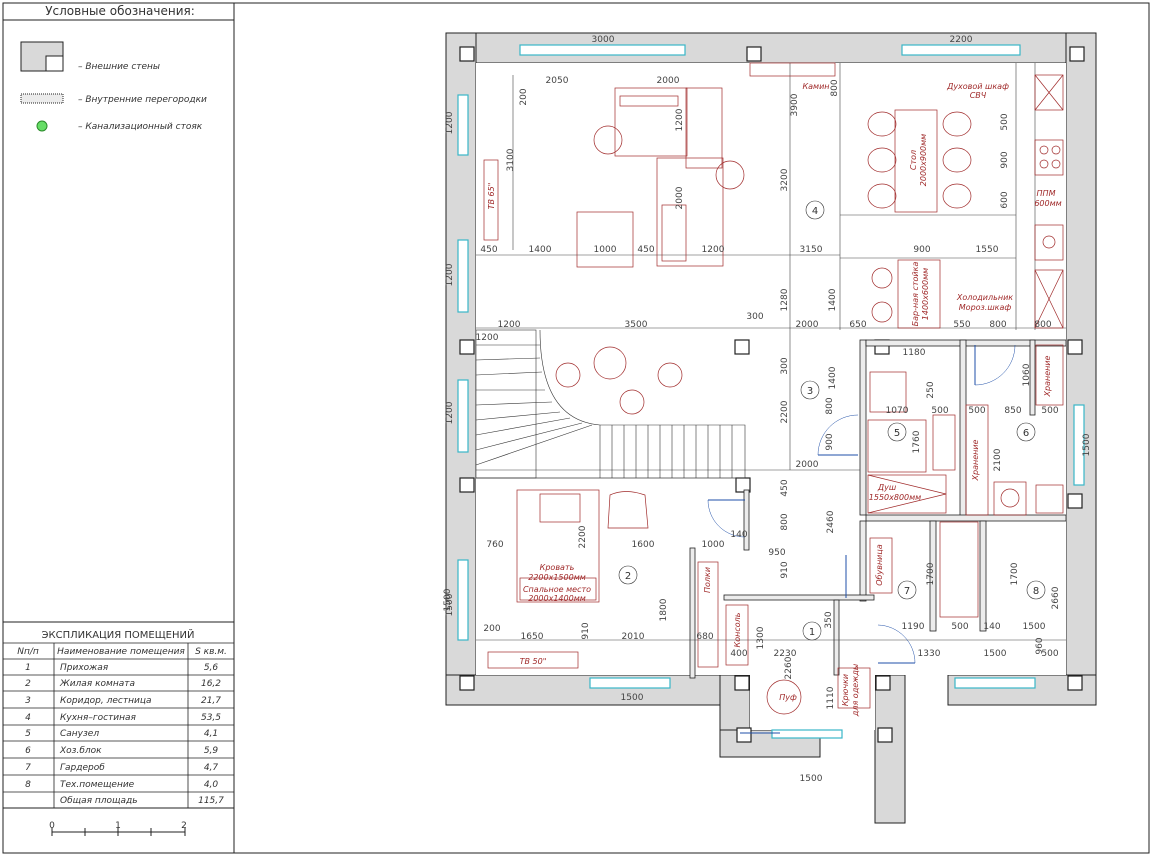 The image size is (1152, 856). I want to click on room-number-3: 3, so click(810, 391).